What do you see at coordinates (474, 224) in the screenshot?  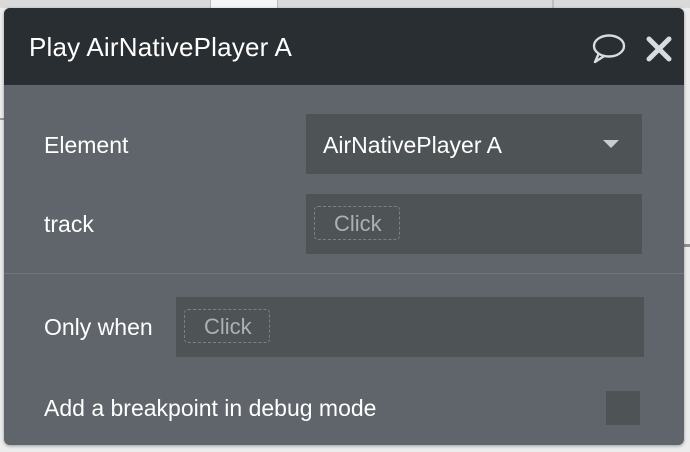 I see `track-field: Click` at bounding box center [474, 224].